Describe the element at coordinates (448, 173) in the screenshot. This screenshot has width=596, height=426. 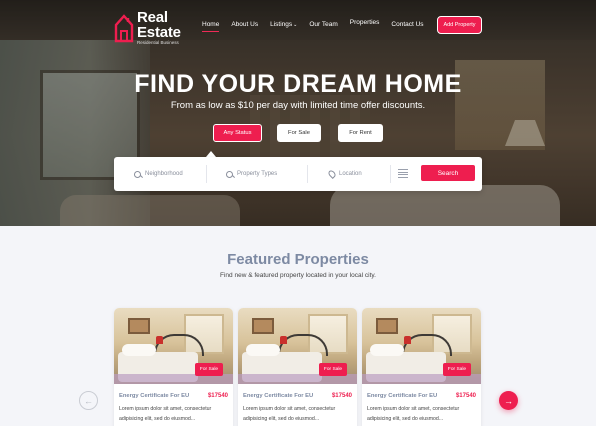
I see `search-button: Search` at that location.